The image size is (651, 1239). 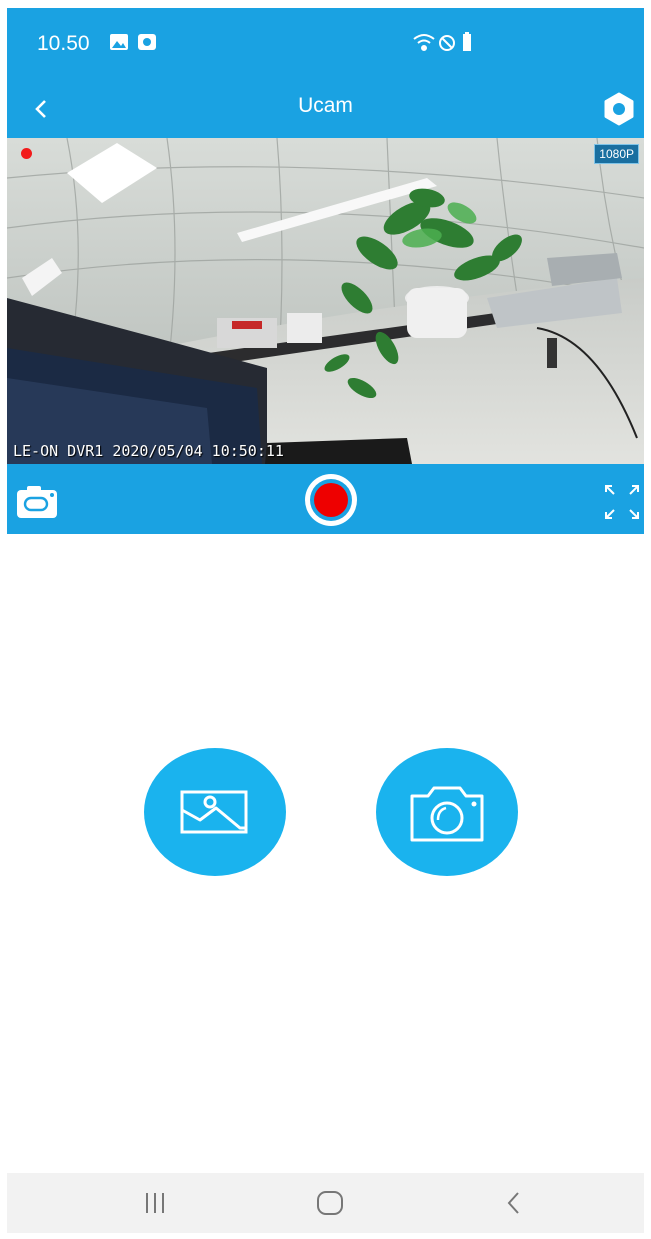 I want to click on fullscreen-button, so click(x=622, y=502).